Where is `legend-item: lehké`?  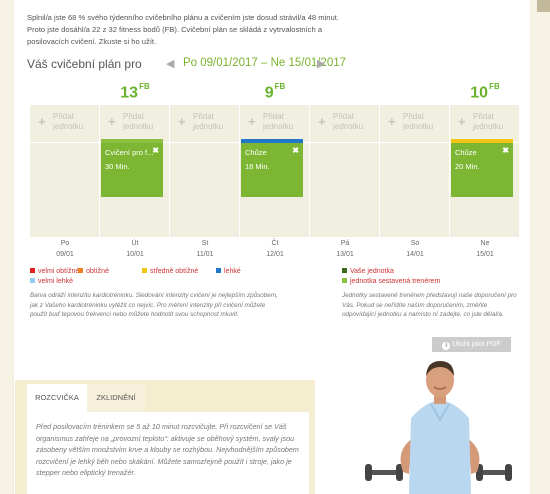 legend-item: lehké is located at coordinates (228, 271).